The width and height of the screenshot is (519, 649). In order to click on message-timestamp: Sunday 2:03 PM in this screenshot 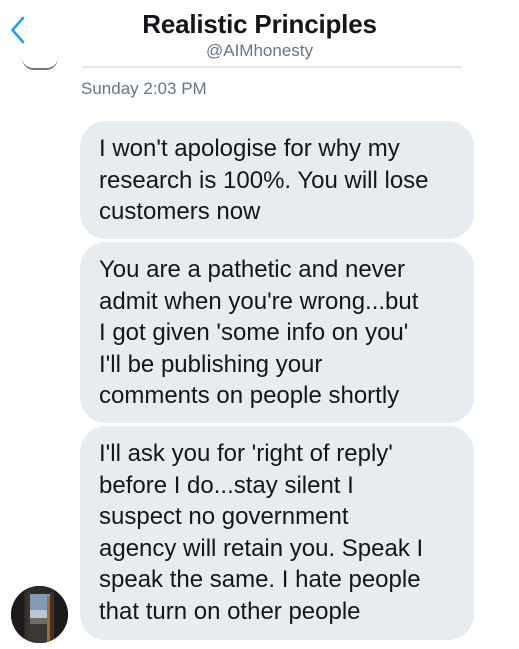, I will do `click(144, 88)`.